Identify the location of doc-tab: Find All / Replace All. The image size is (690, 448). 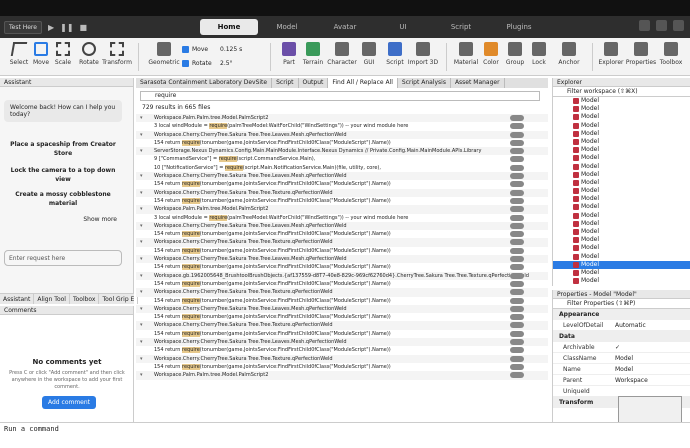
(363, 83).